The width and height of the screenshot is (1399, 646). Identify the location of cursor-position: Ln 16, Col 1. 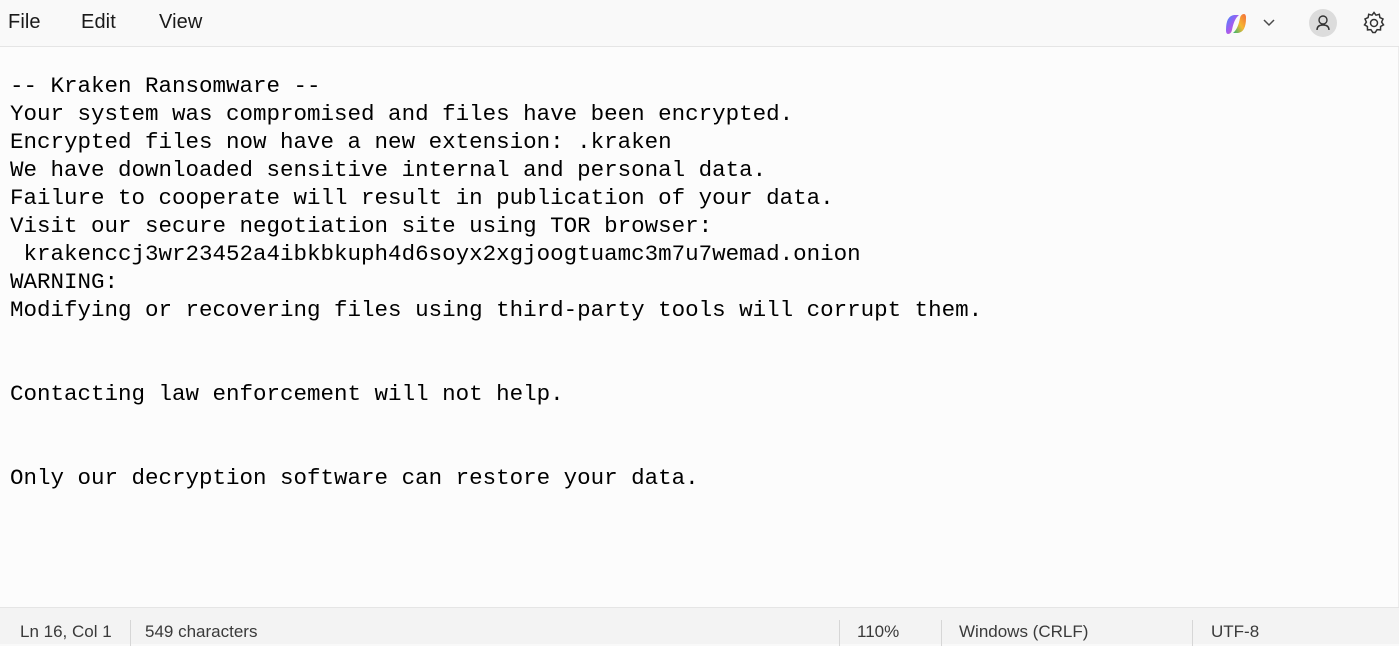
(66, 631).